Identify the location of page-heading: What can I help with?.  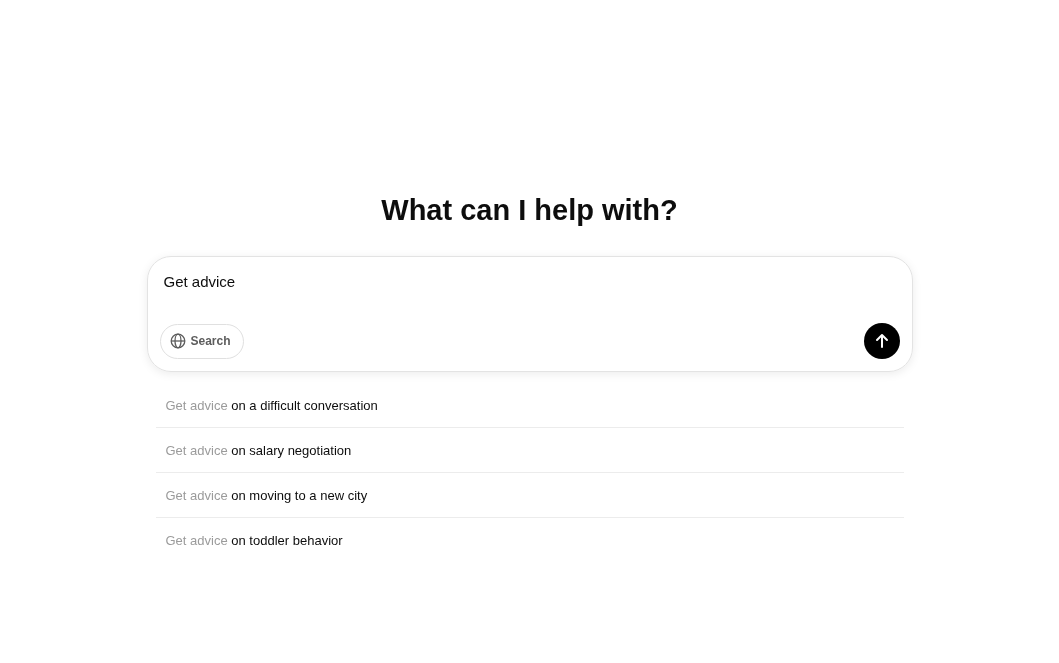
(529, 210).